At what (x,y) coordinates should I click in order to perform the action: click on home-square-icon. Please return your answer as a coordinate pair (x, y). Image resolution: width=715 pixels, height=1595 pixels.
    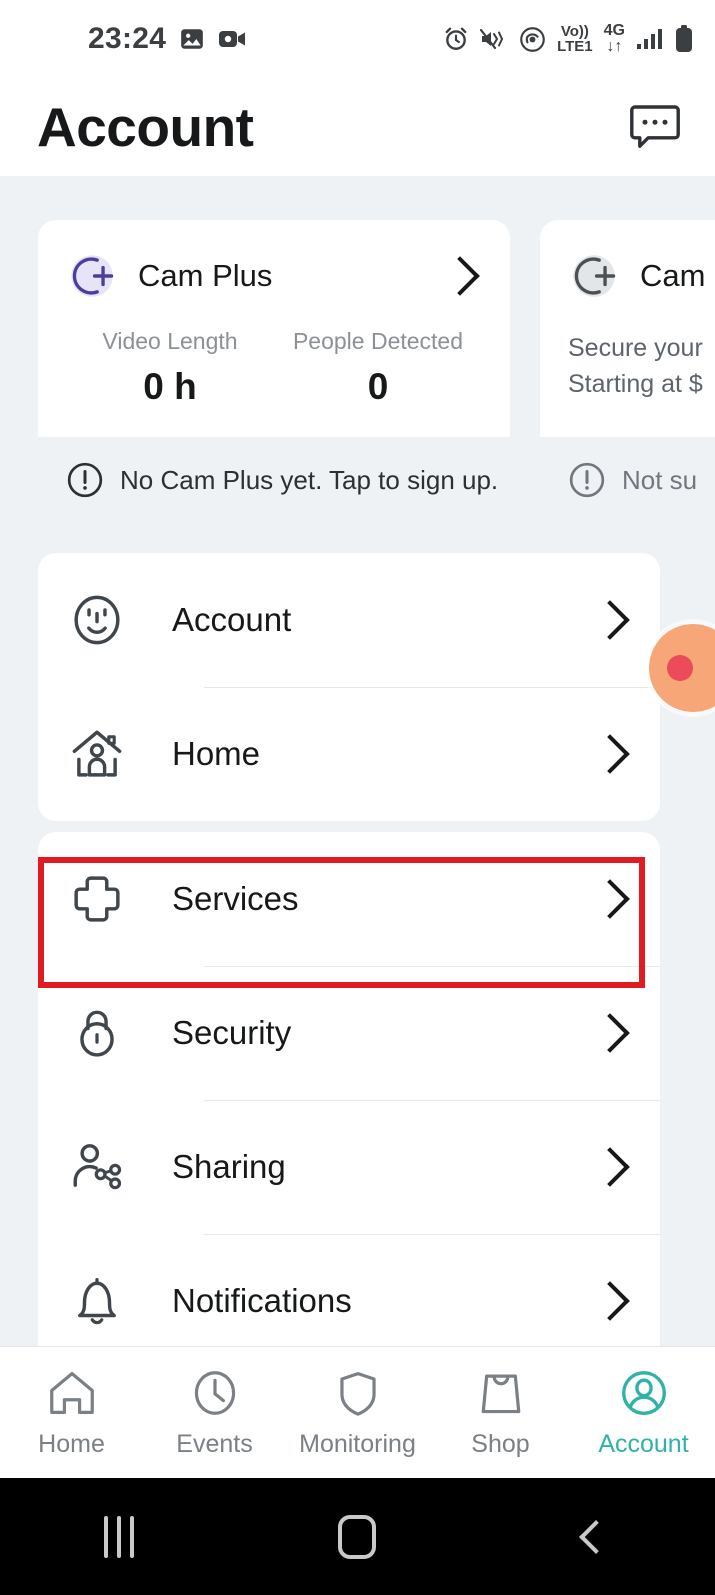
    Looking at the image, I should click on (357, 1536).